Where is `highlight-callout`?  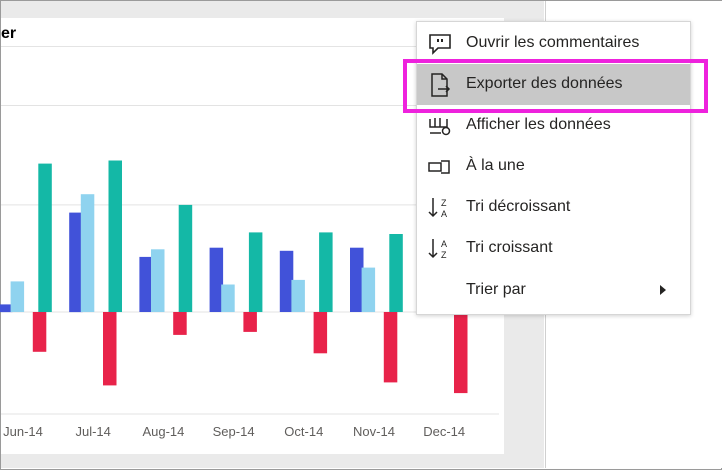
highlight-callout is located at coordinates (555, 86).